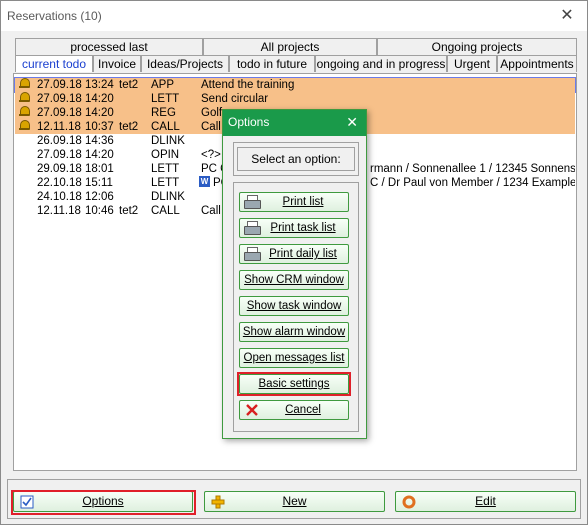 The image size is (588, 525). I want to click on print-daily-list-button: Print daily list, so click(294, 254).